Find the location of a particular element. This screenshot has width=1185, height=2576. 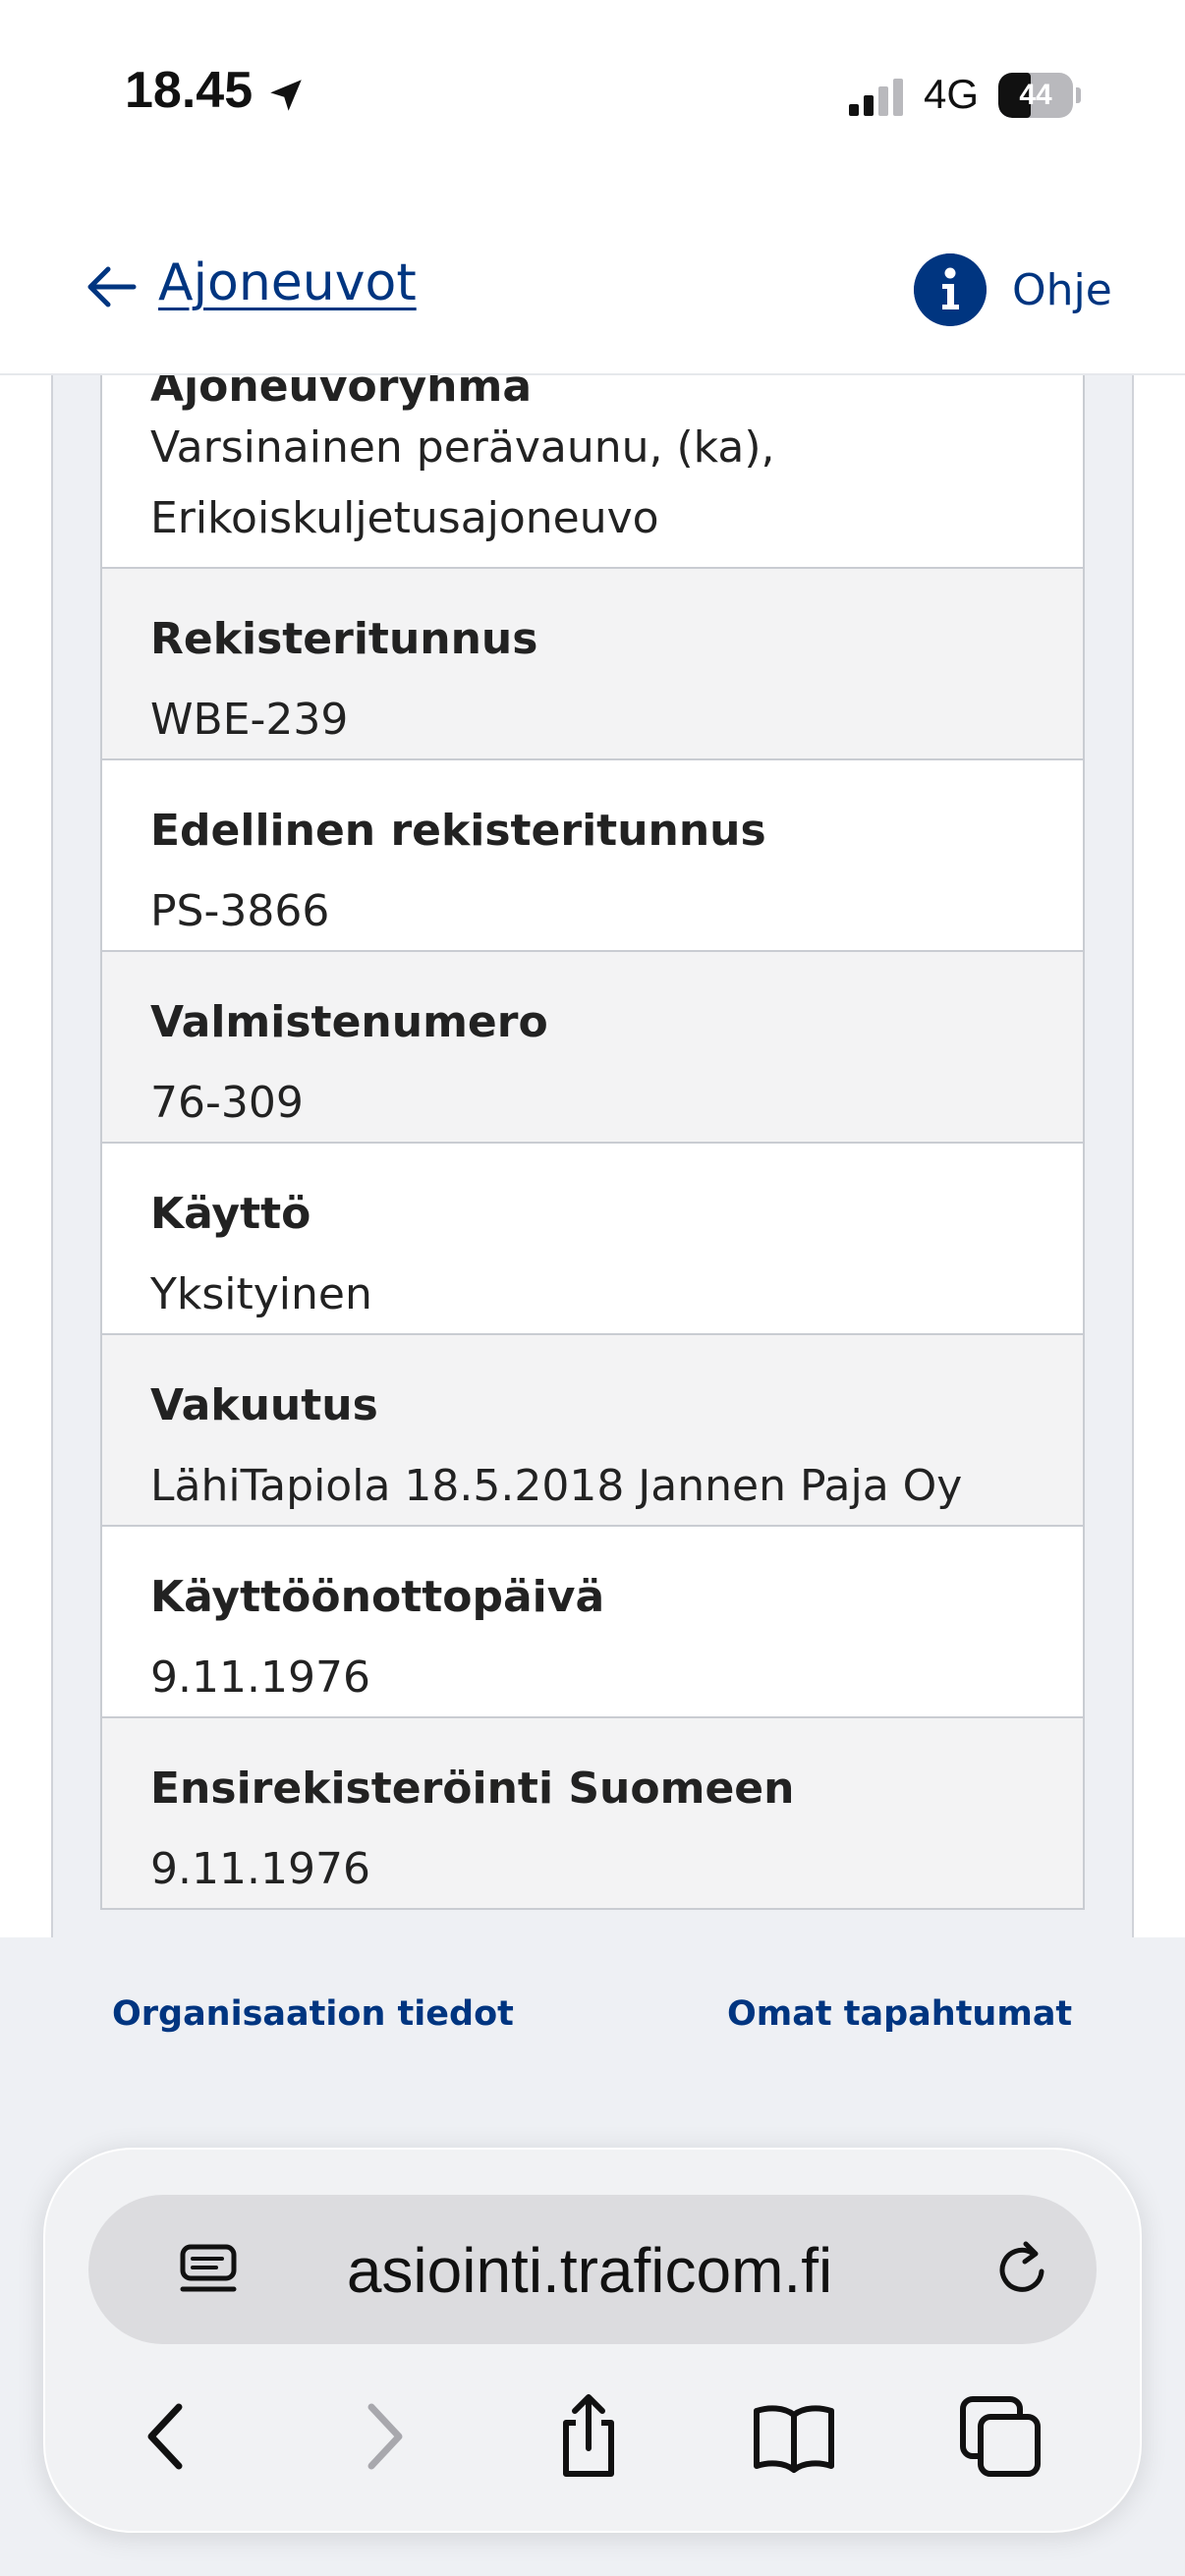

detail-row-registration: Rekisteritunnus WBE-239 is located at coordinates (592, 664).